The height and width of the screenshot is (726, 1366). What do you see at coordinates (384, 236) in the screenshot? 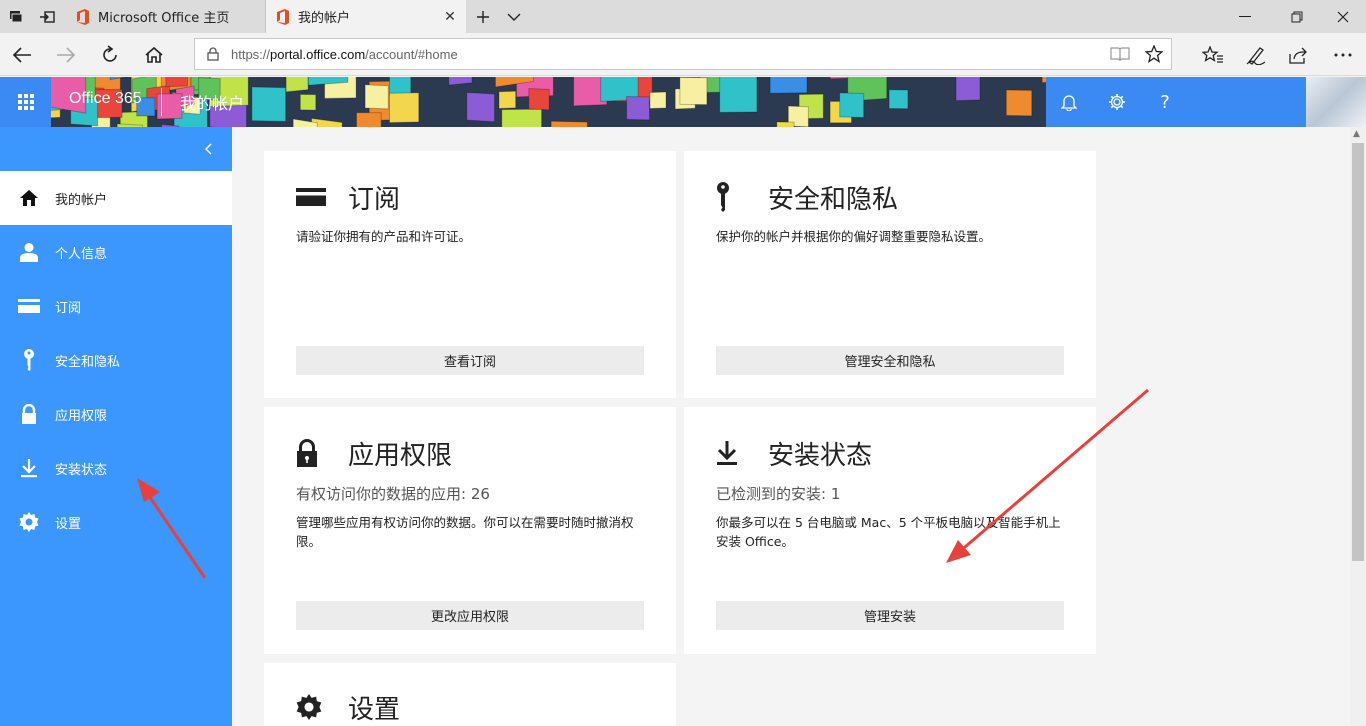
I see `card-description: 请验证你拥有的产品和许可证。` at bounding box center [384, 236].